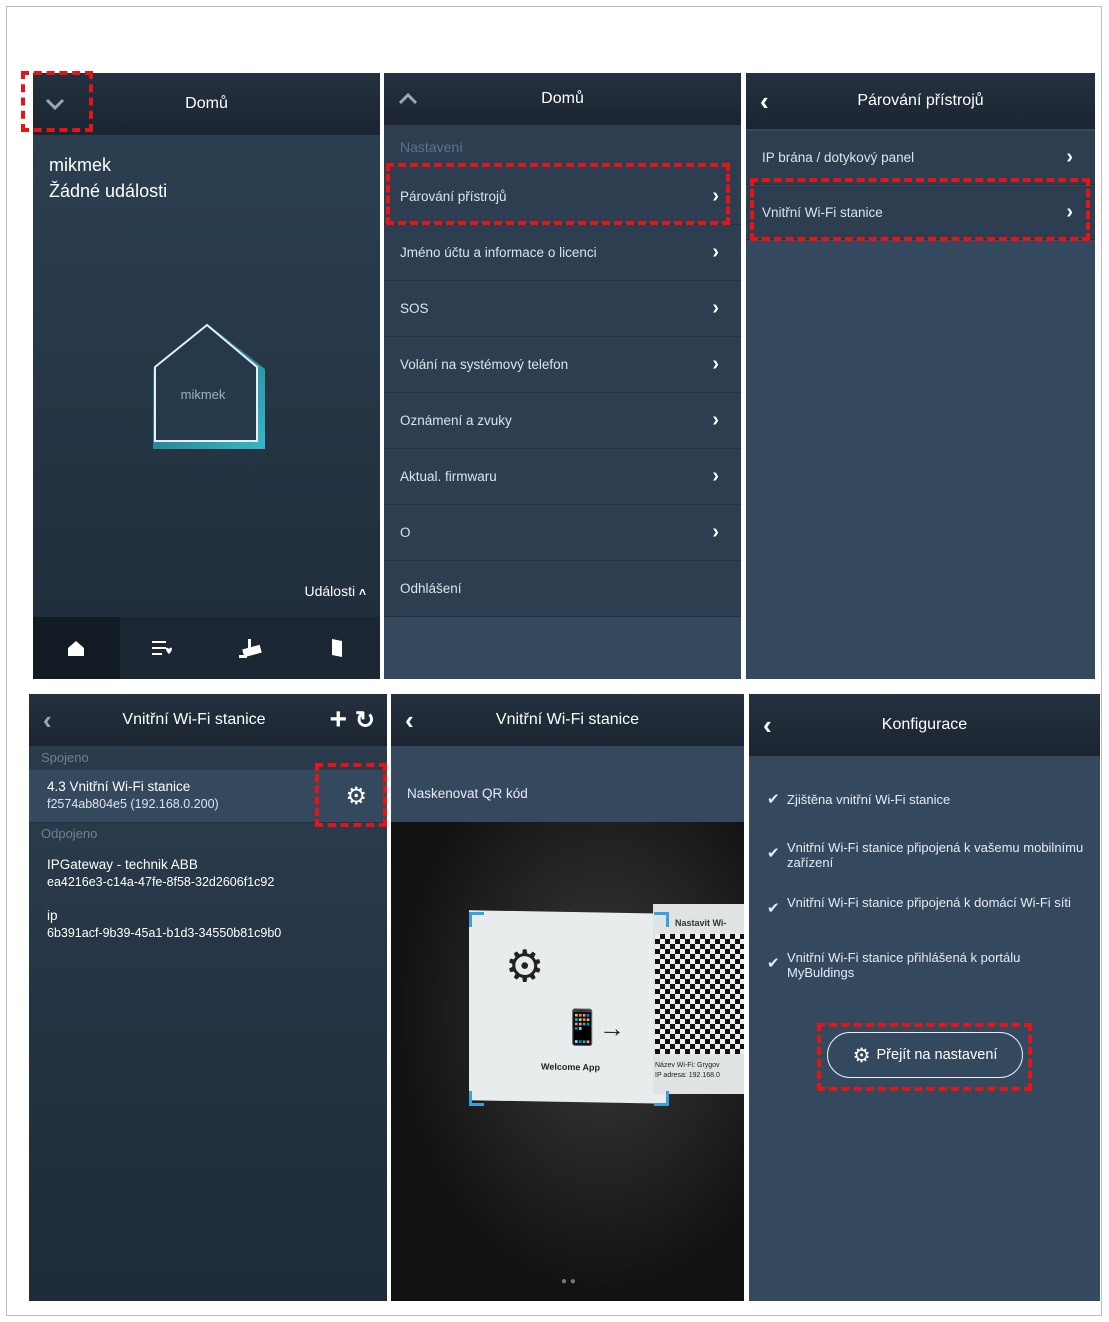  What do you see at coordinates (408, 99) in the screenshot?
I see `chevron-up-icon` at bounding box center [408, 99].